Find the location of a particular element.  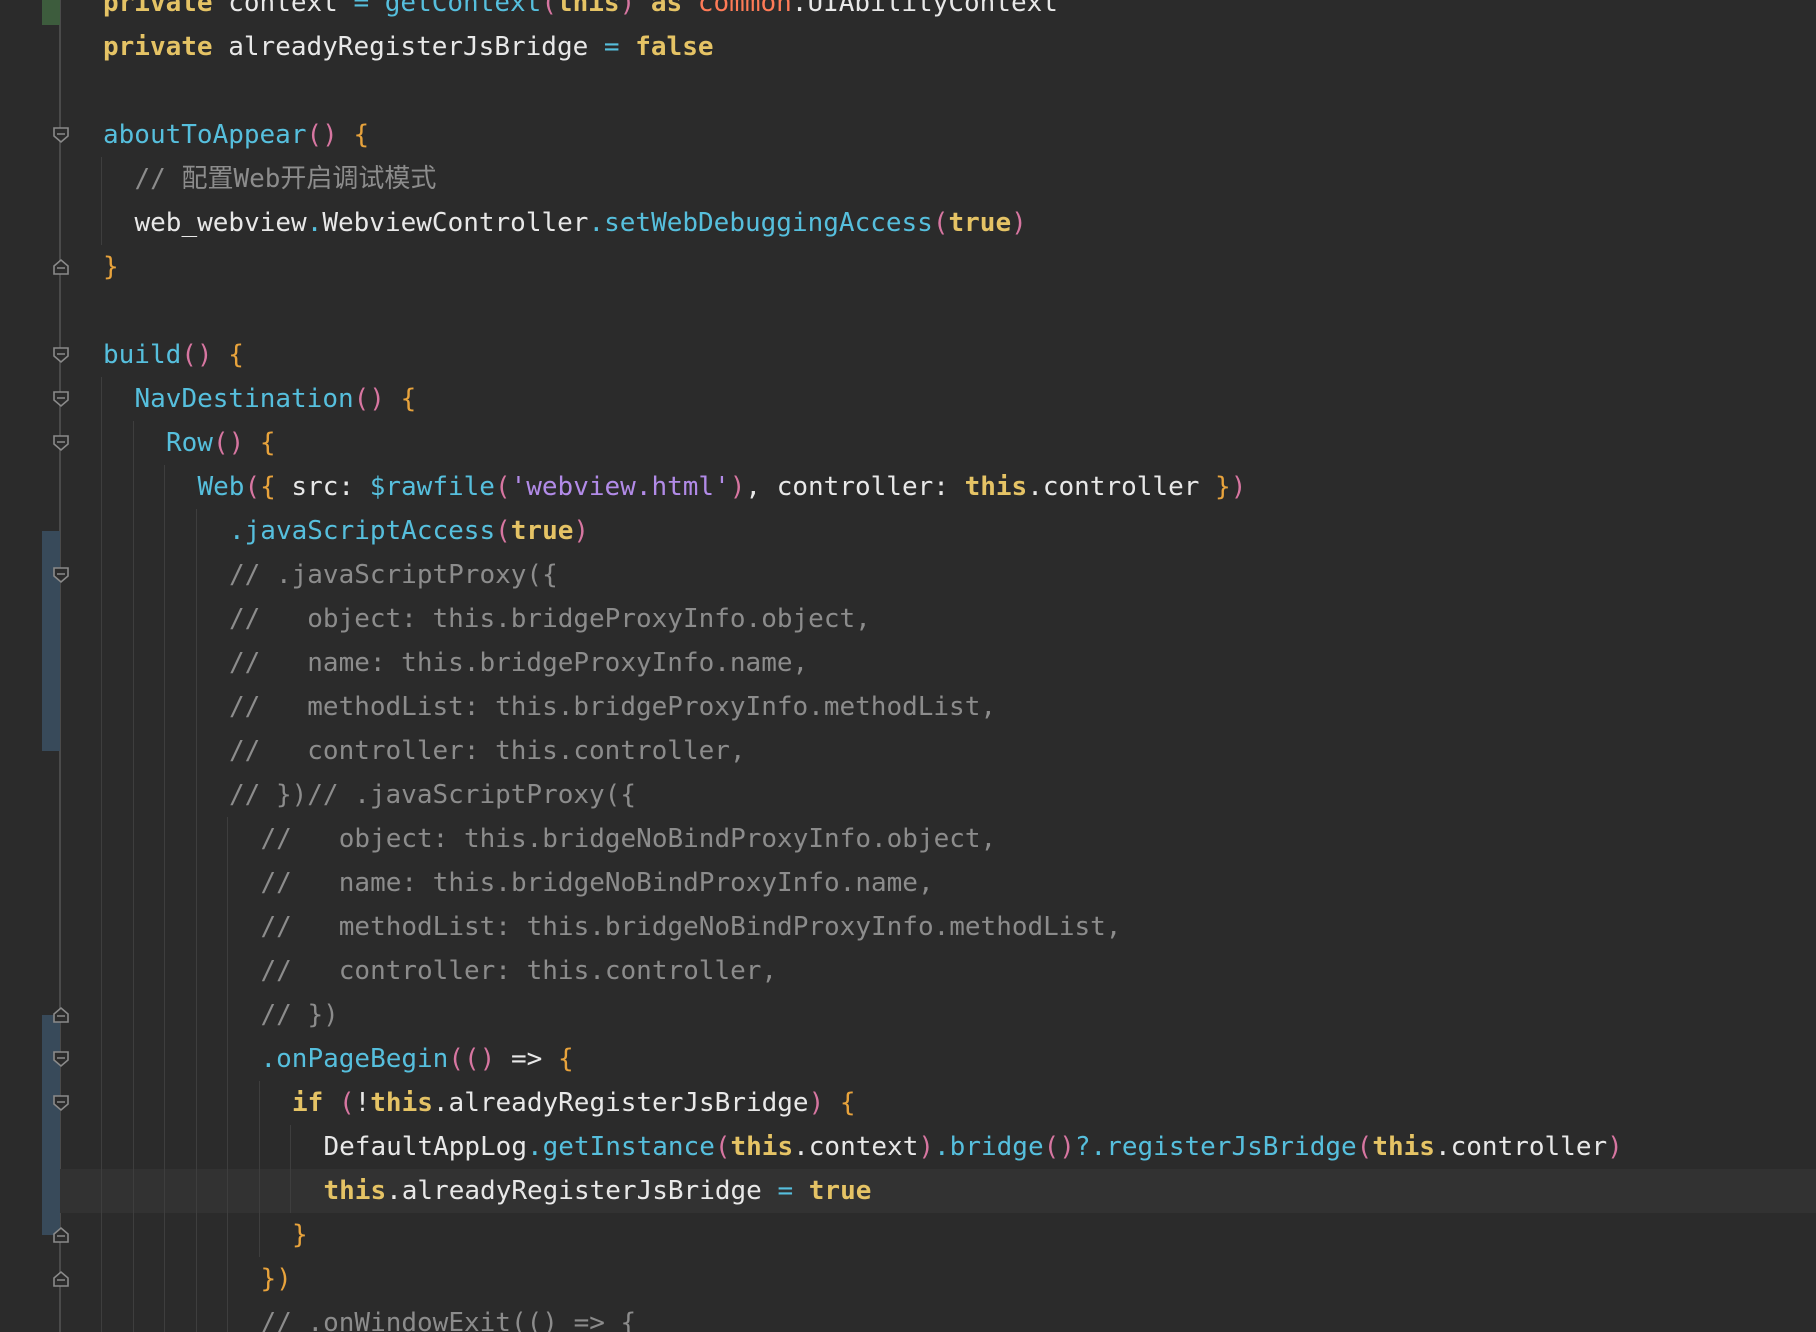

code-line: aboutToAppear() { is located at coordinates (236, 135).